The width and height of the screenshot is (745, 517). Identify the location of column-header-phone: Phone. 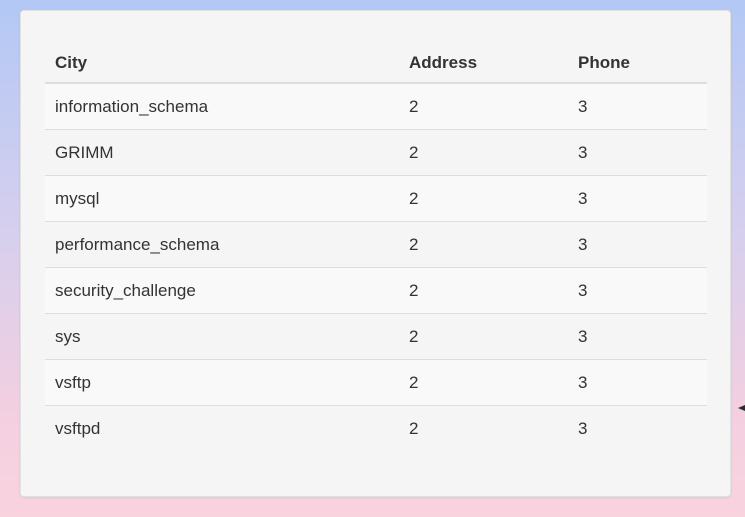
(637, 64).